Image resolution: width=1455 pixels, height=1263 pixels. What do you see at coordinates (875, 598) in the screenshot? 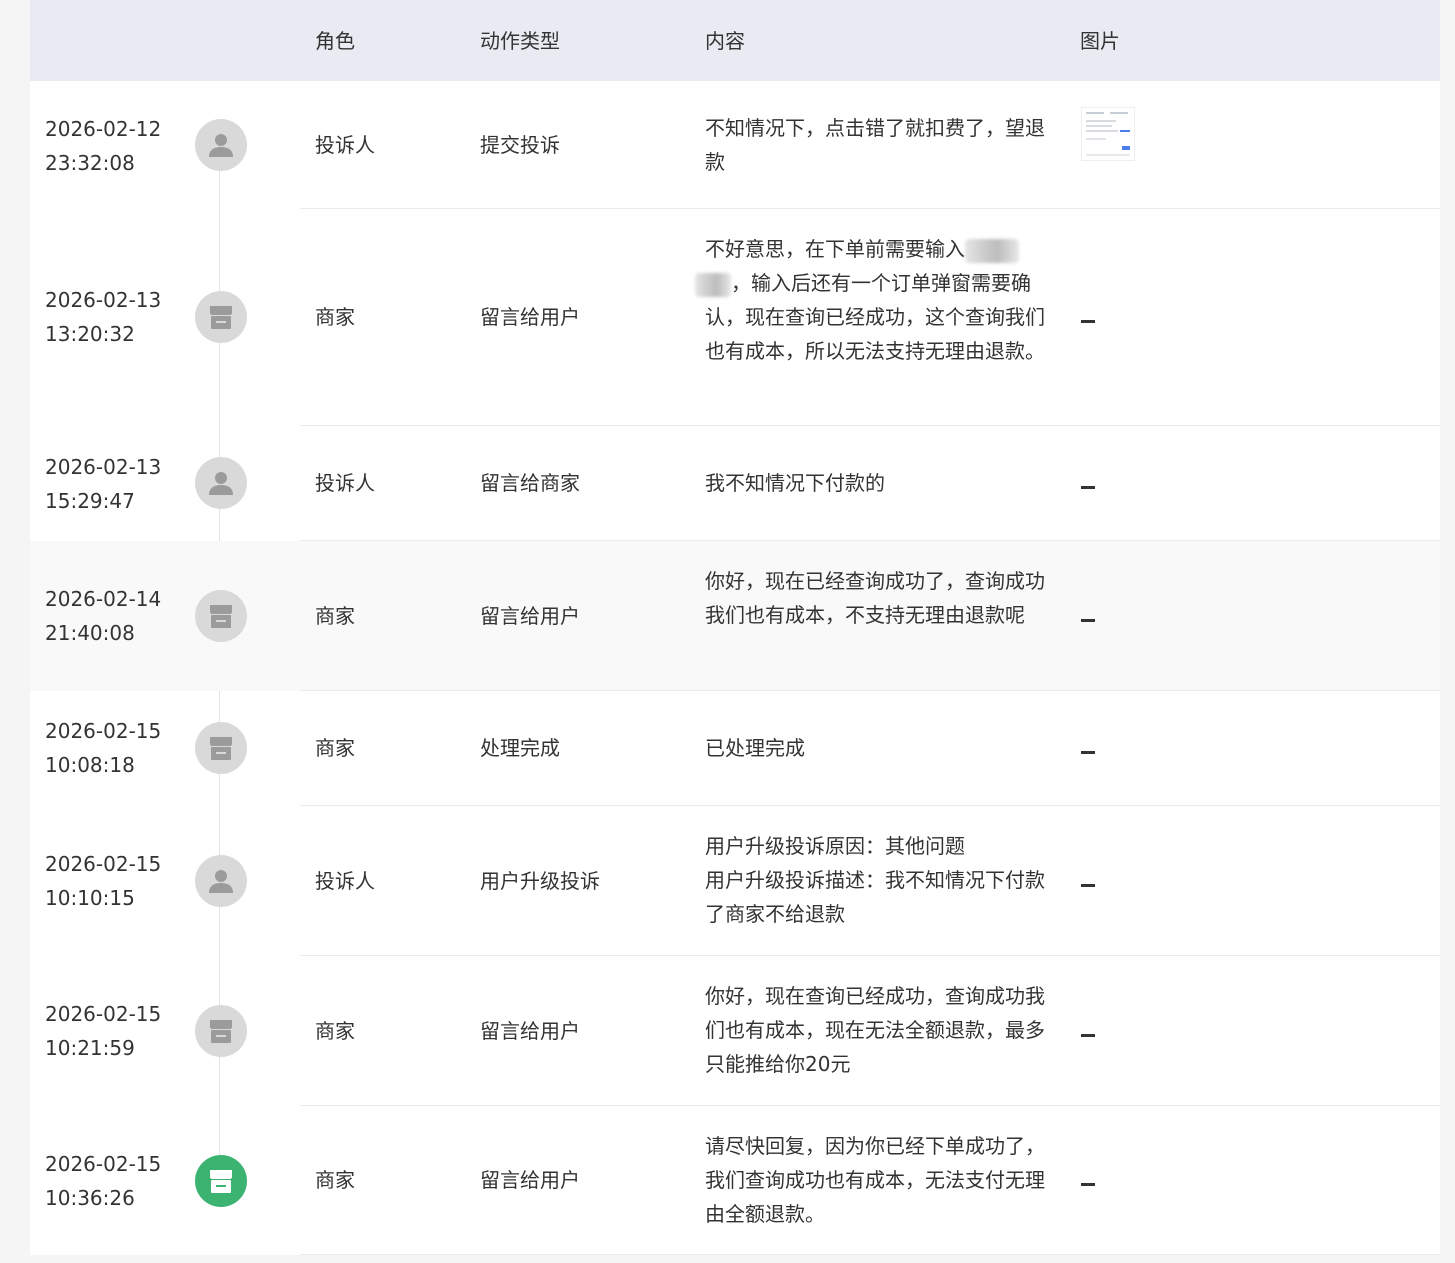
I see `row-content: 你好，现在已经查询成功了，查询成功我们也有成本，不支持无理由退款呢` at bounding box center [875, 598].